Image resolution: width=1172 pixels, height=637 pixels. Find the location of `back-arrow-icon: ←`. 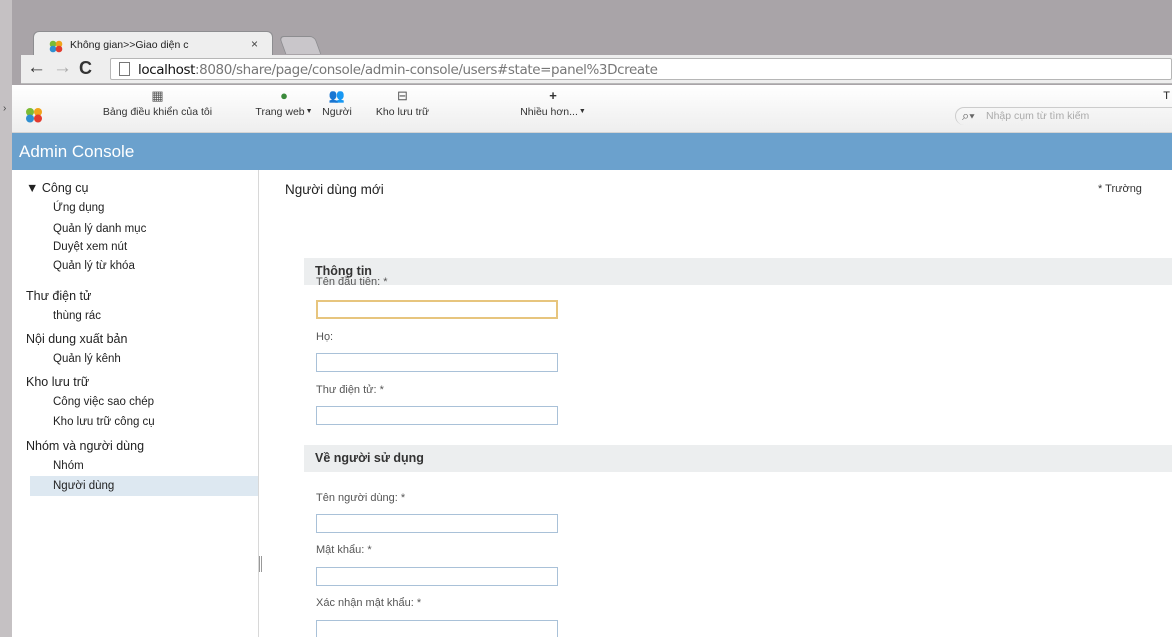

back-arrow-icon: ← is located at coordinates (36, 68).